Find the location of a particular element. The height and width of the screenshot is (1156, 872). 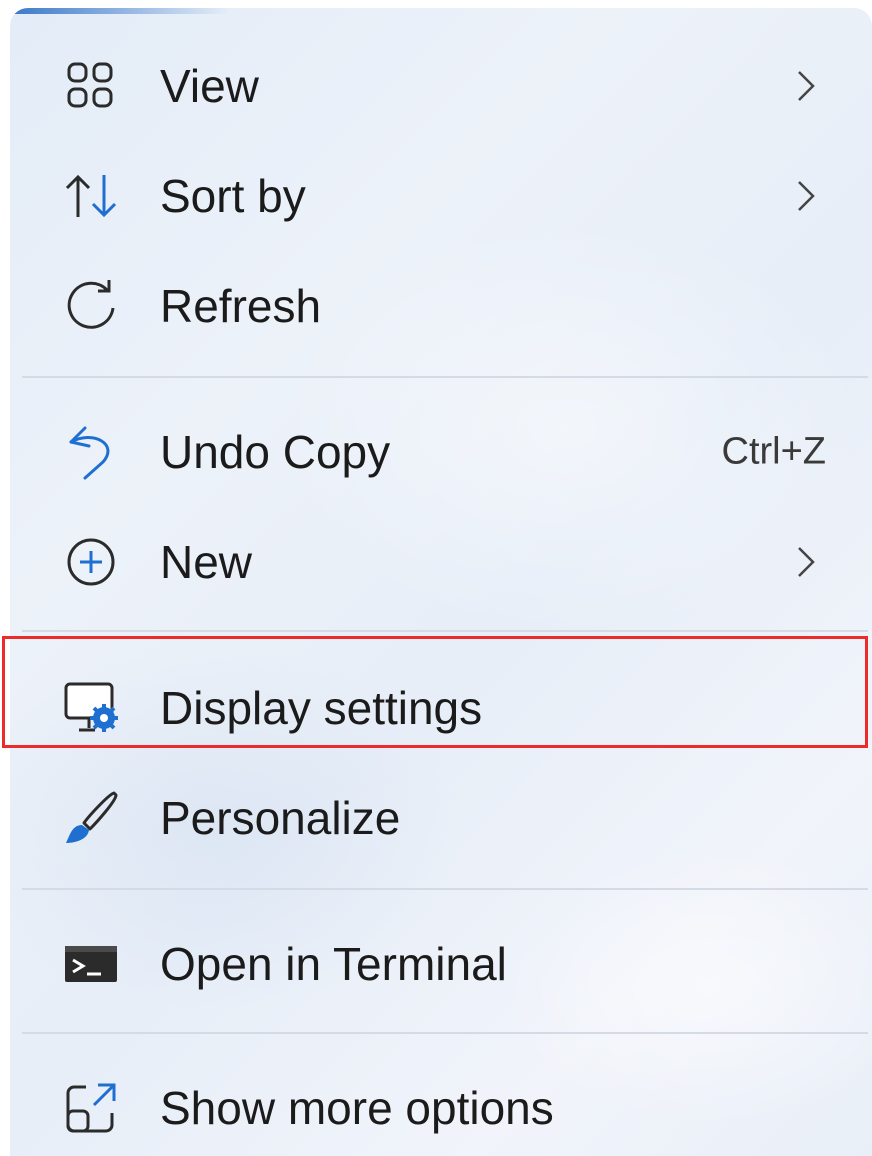

menu-item-undo-copy: Undo Copy Ctrl+Z is located at coordinates (441, 452).